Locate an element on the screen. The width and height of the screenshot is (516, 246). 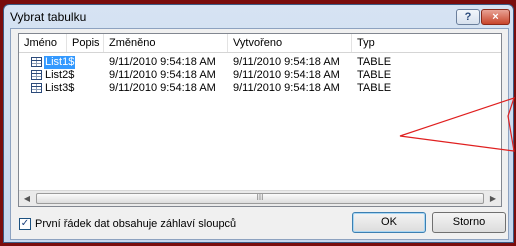
checkbox-box: ✓ is located at coordinates (25, 224).